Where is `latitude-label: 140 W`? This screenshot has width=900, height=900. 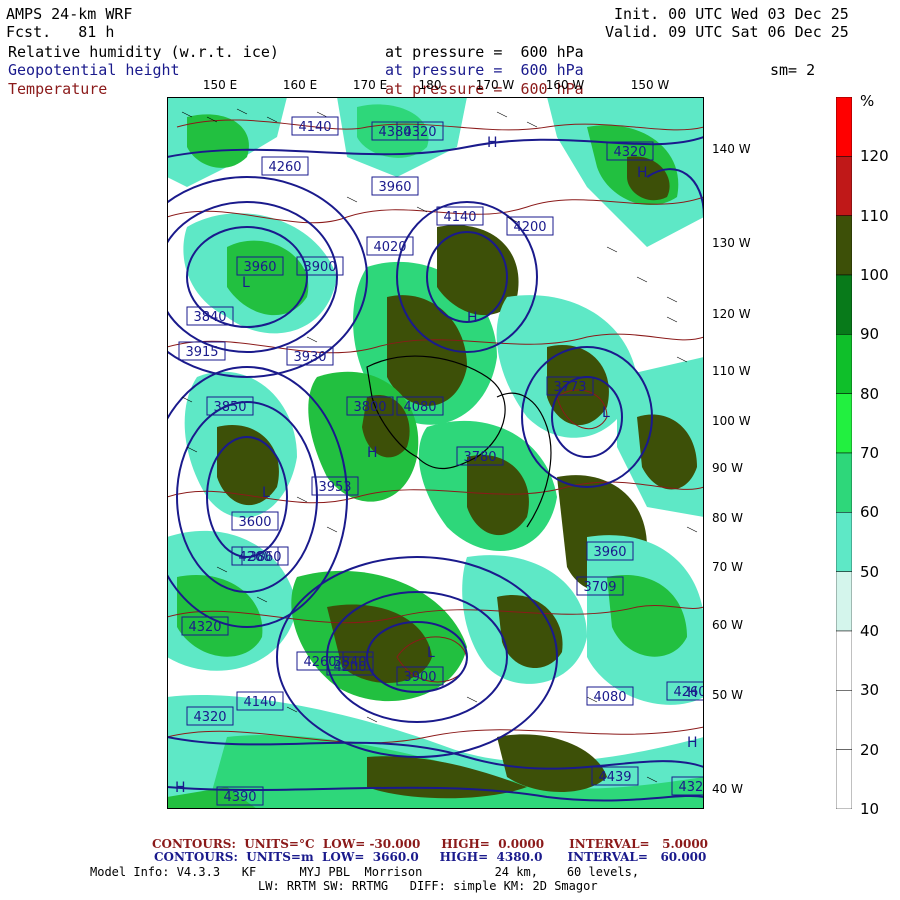 latitude-label: 140 W is located at coordinates (731, 149).